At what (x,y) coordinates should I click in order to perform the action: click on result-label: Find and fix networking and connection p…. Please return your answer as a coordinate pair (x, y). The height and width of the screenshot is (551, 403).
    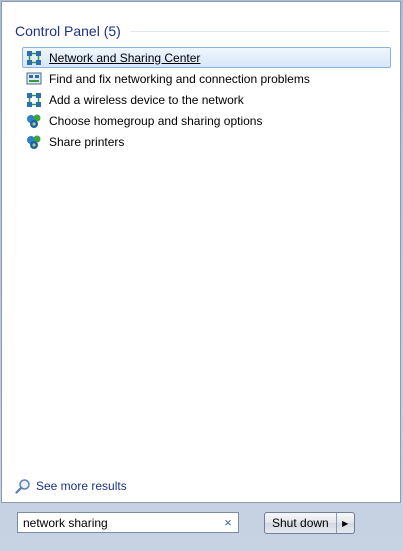
    Looking at the image, I should click on (179, 78).